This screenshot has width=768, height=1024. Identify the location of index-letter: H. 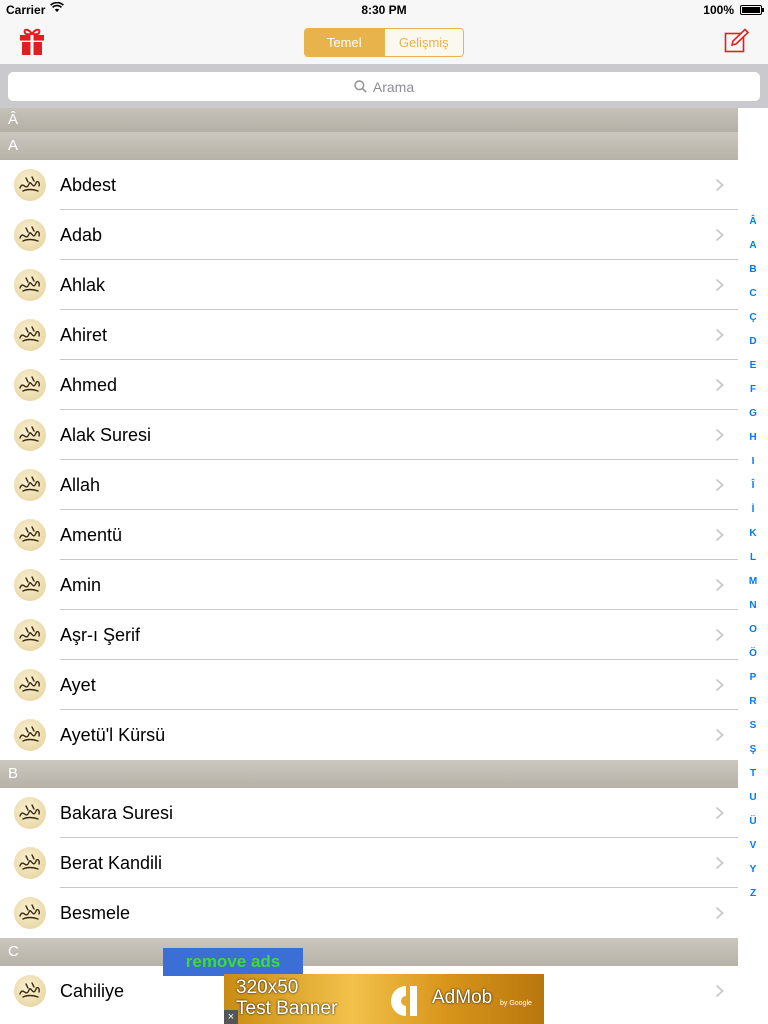
(753, 437).